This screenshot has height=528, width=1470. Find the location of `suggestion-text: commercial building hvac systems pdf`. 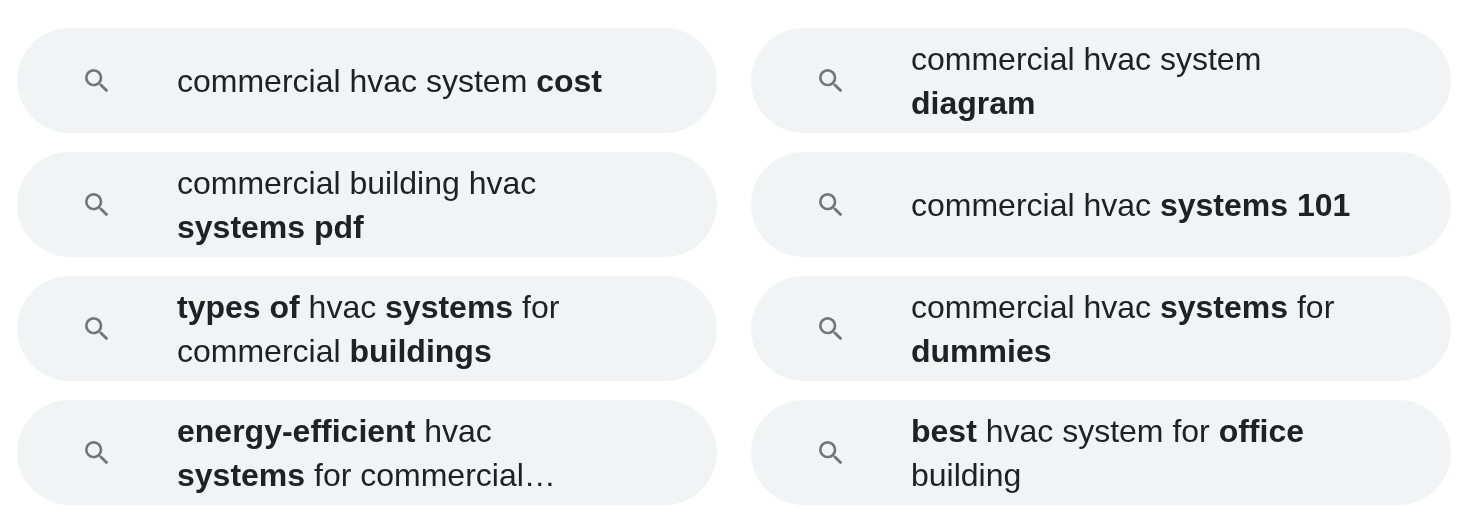

suggestion-text: commercial building hvac systems pdf is located at coordinates (357, 205).